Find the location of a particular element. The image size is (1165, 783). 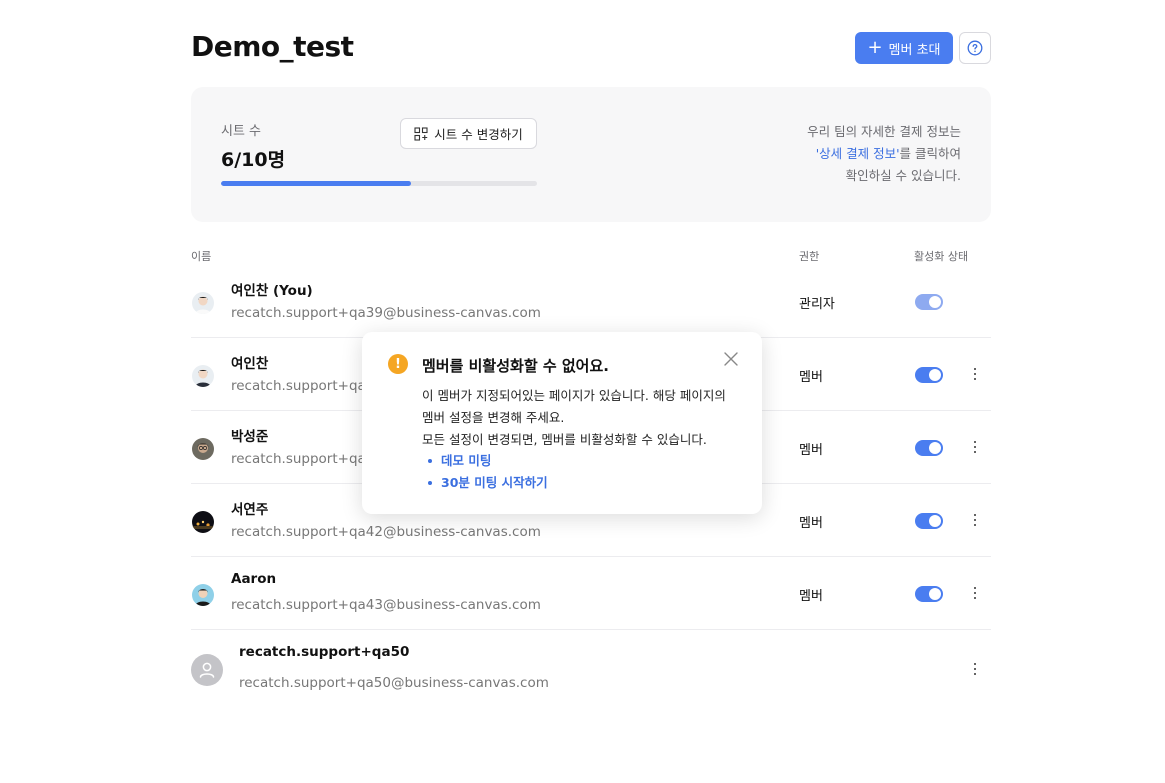

page-link-demo-meeting: 데모 미팅 is located at coordinates (488, 461).